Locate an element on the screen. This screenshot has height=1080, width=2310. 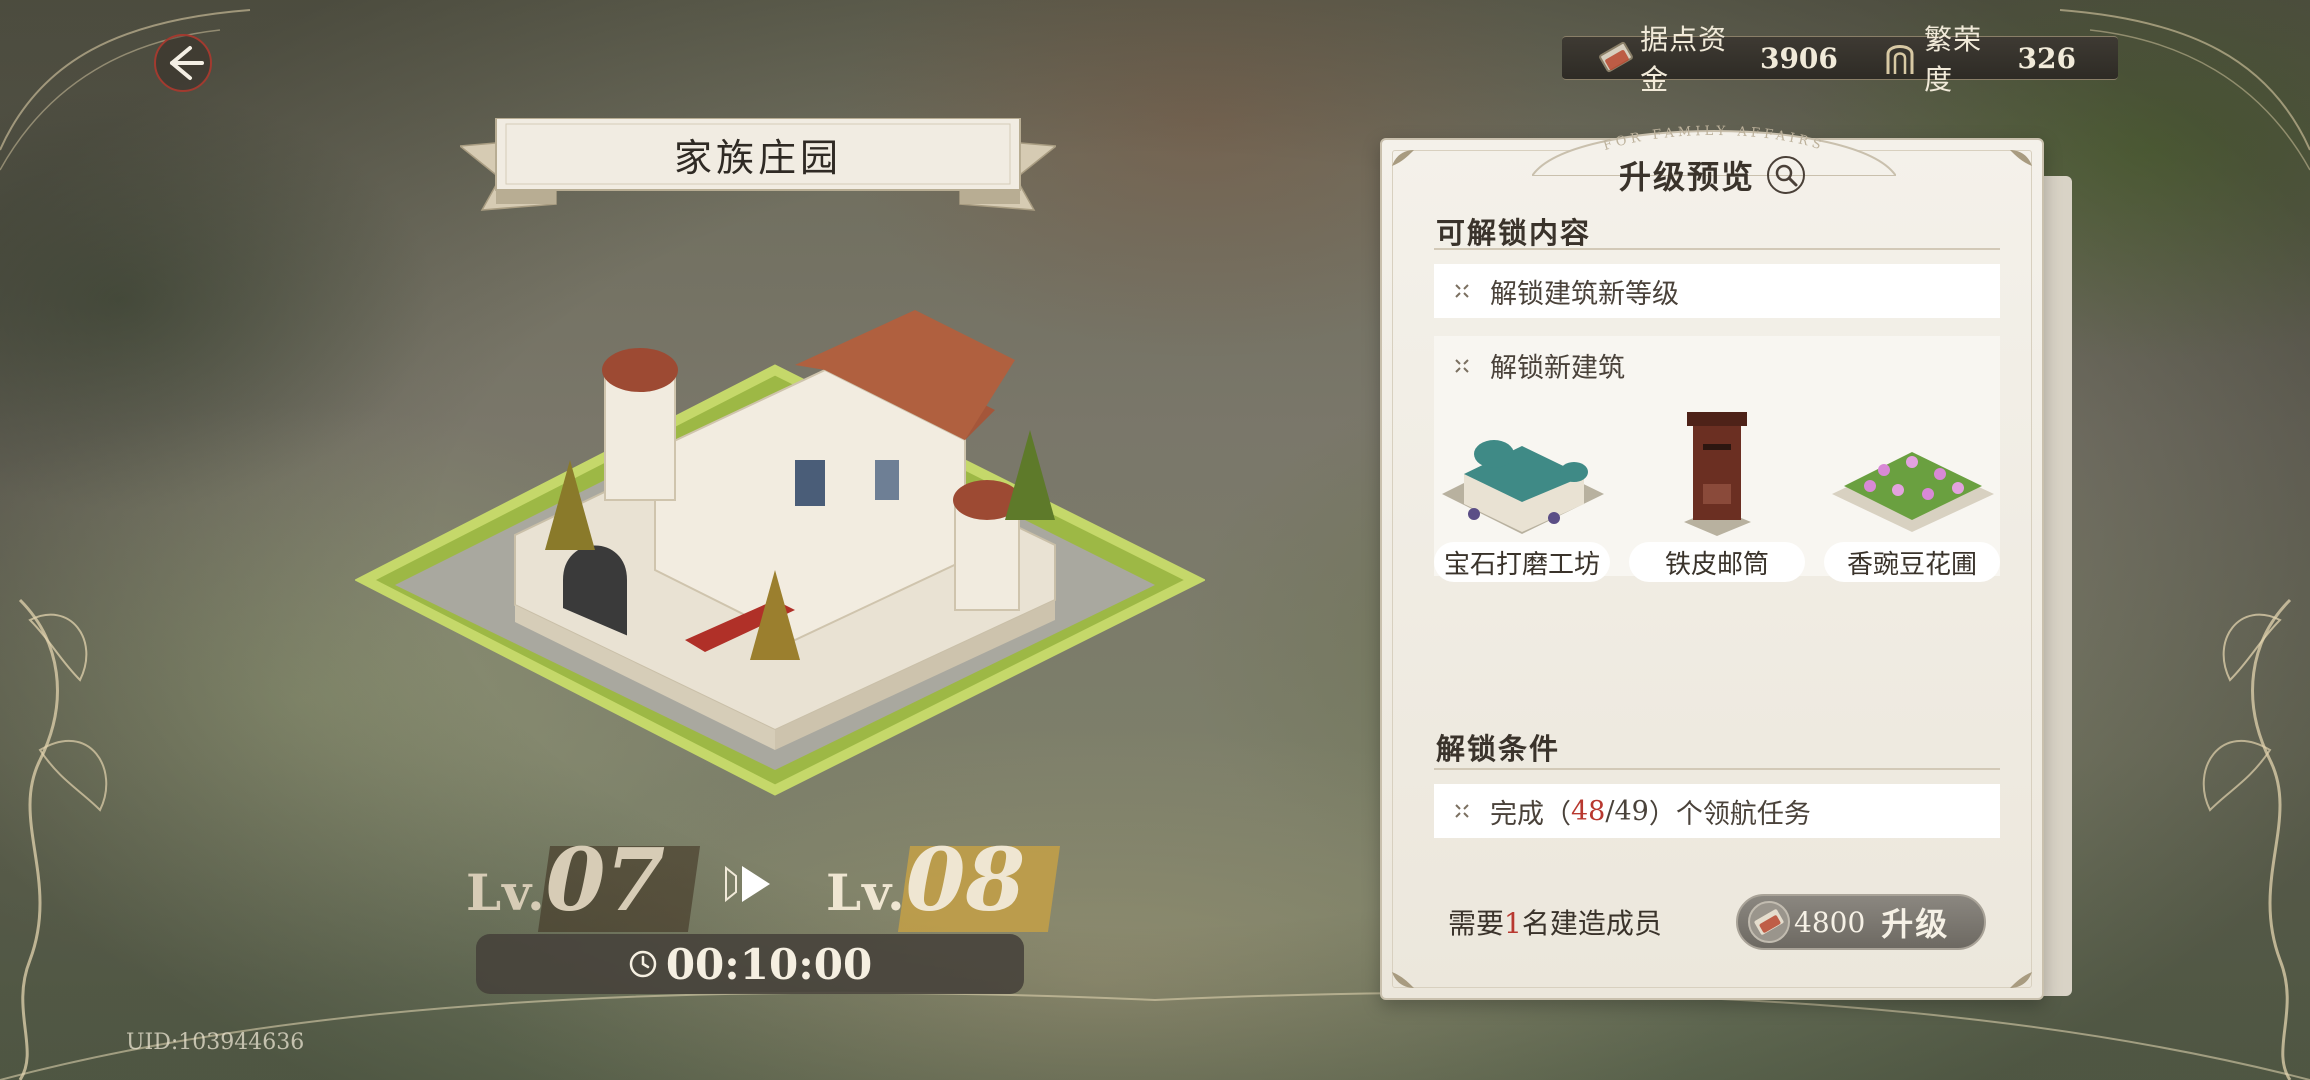
builder-requirement: 需要1名建造成员 is located at coordinates (1555, 922).